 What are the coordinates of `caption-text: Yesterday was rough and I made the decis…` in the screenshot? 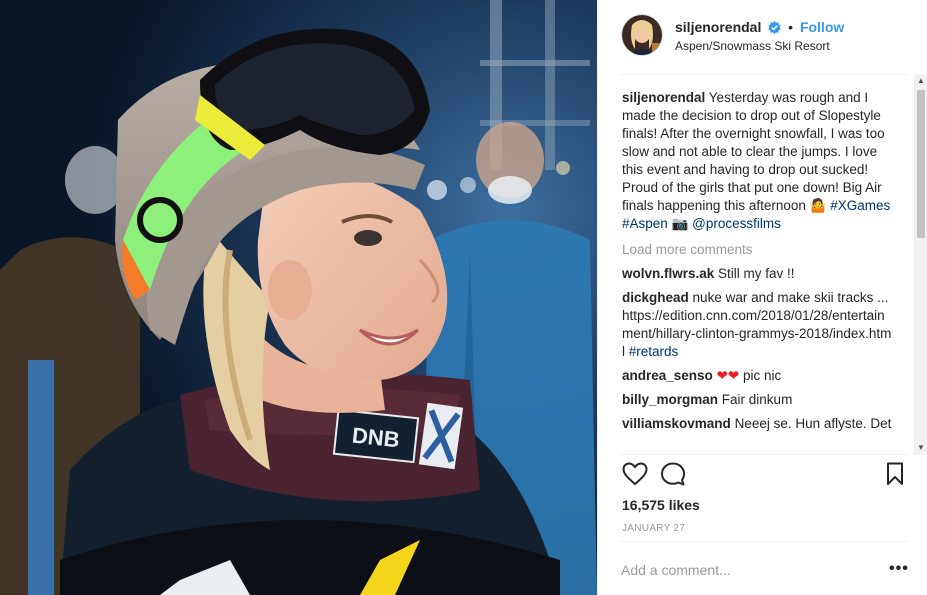 It's located at (753, 151).